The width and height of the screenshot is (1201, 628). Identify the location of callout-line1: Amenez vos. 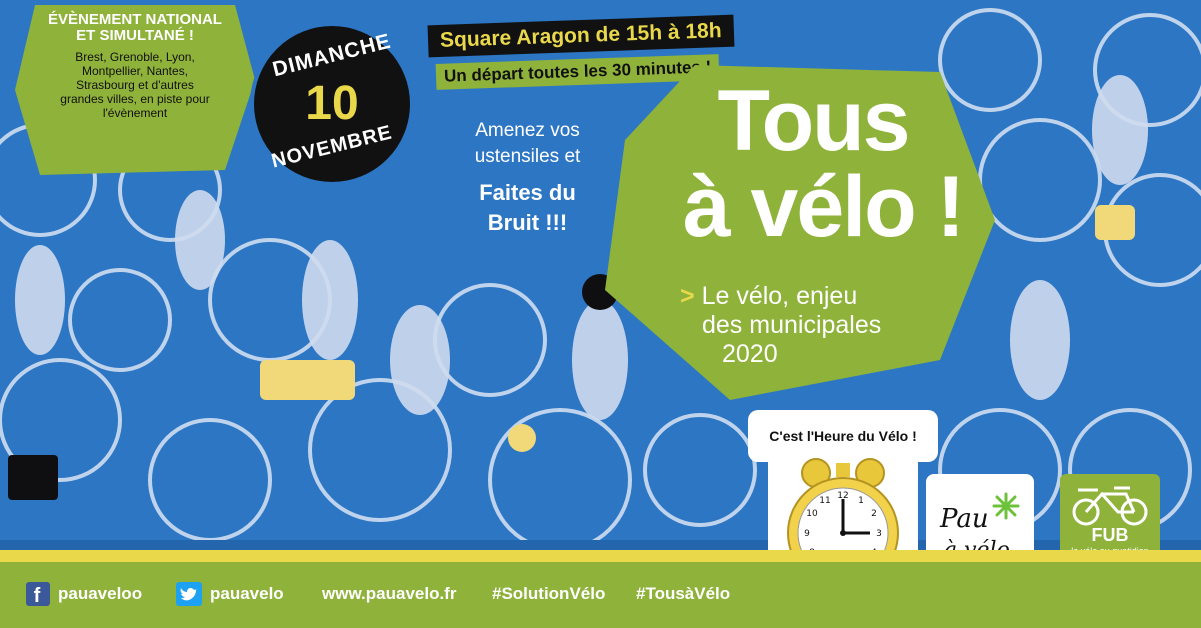
(527, 130).